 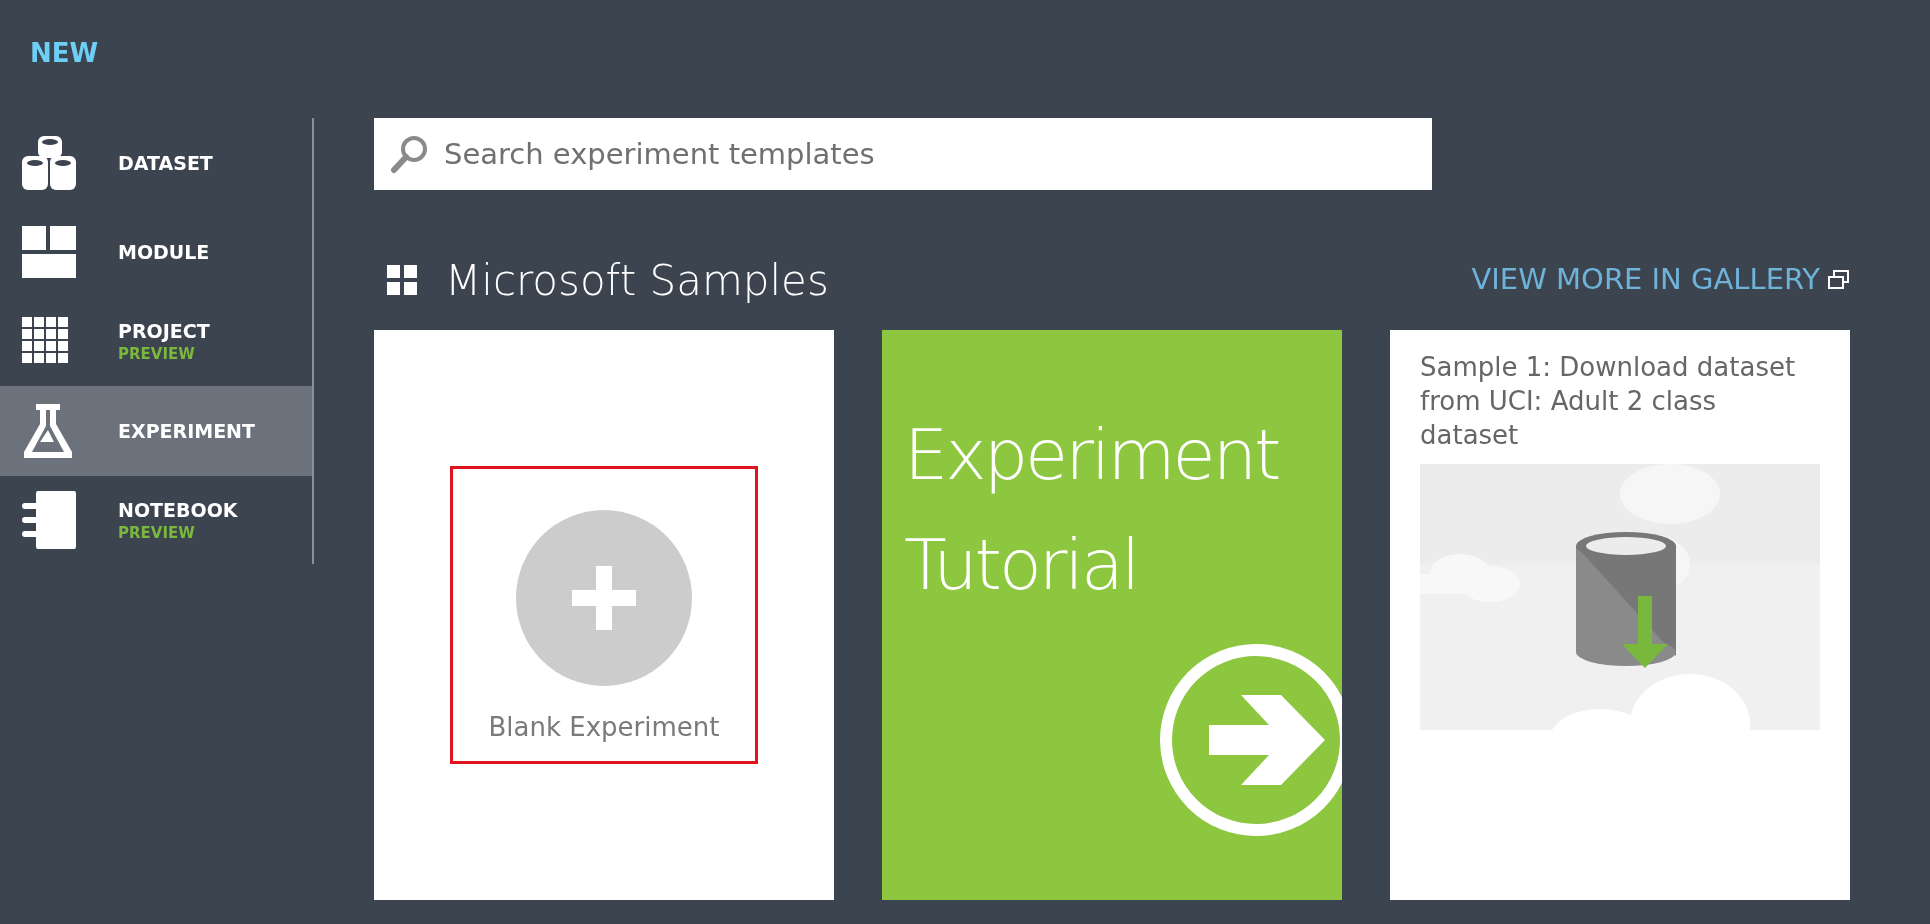 I want to click on module-blocks-icon, so click(x=49, y=252).